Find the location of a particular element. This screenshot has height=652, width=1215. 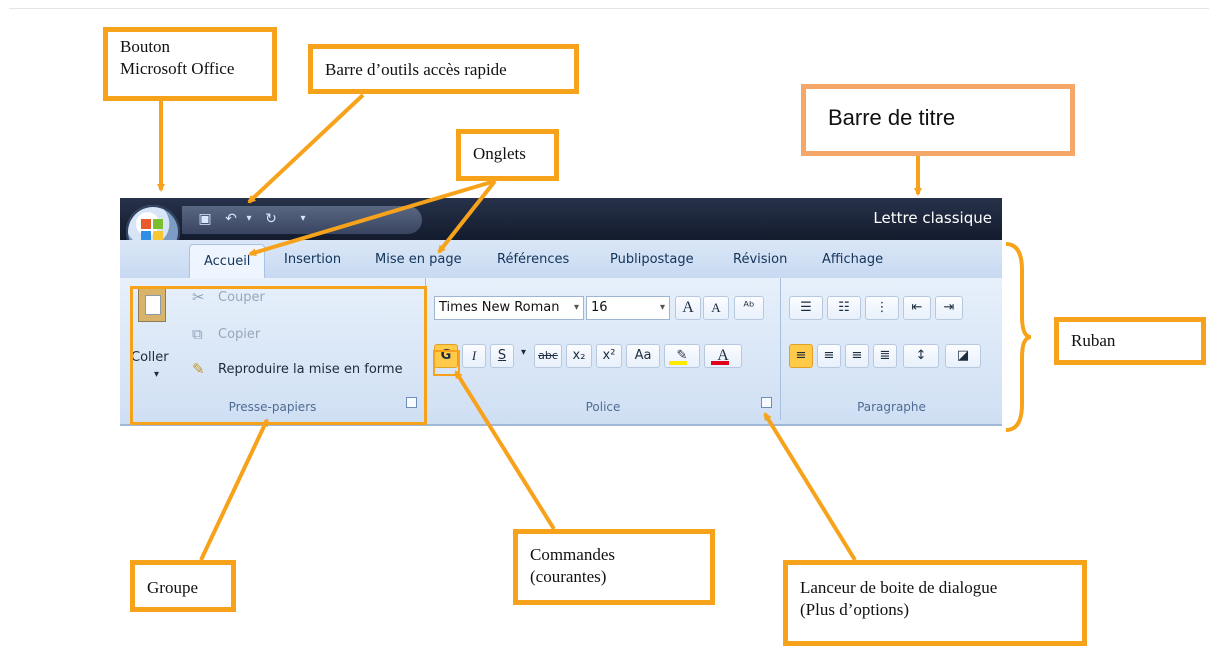

shading-button: ◪ is located at coordinates (963, 356).